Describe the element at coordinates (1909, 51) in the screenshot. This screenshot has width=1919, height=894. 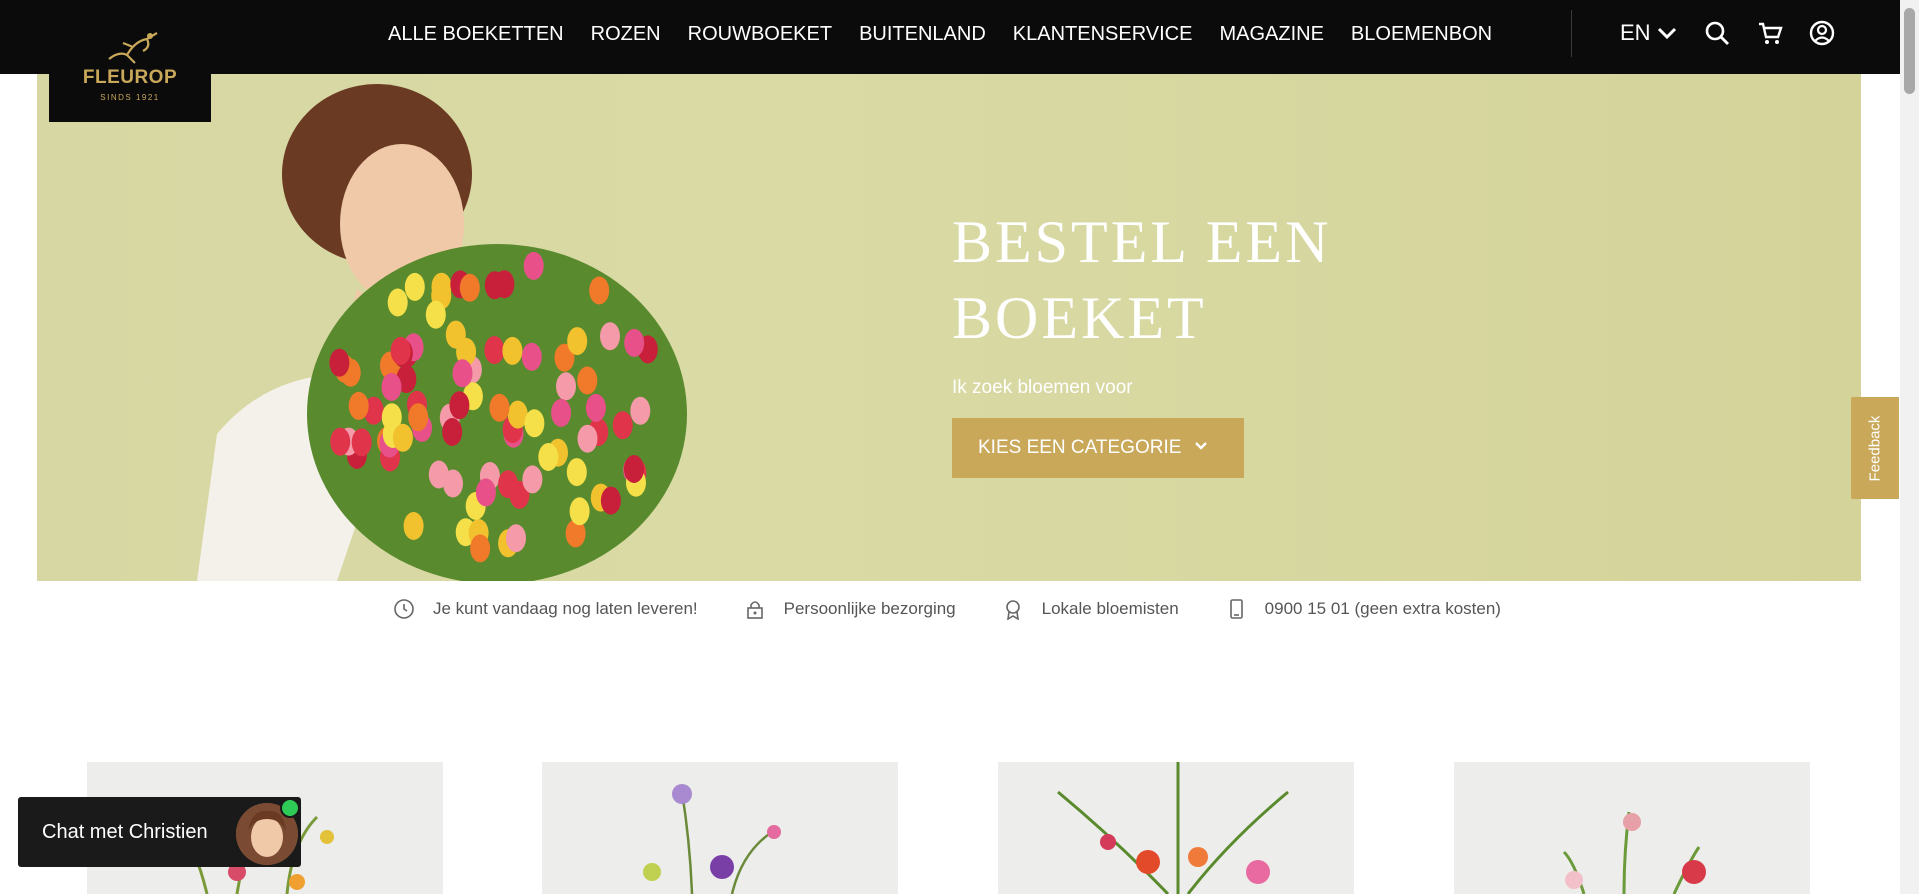
I see `scrollbar-thumb` at that location.